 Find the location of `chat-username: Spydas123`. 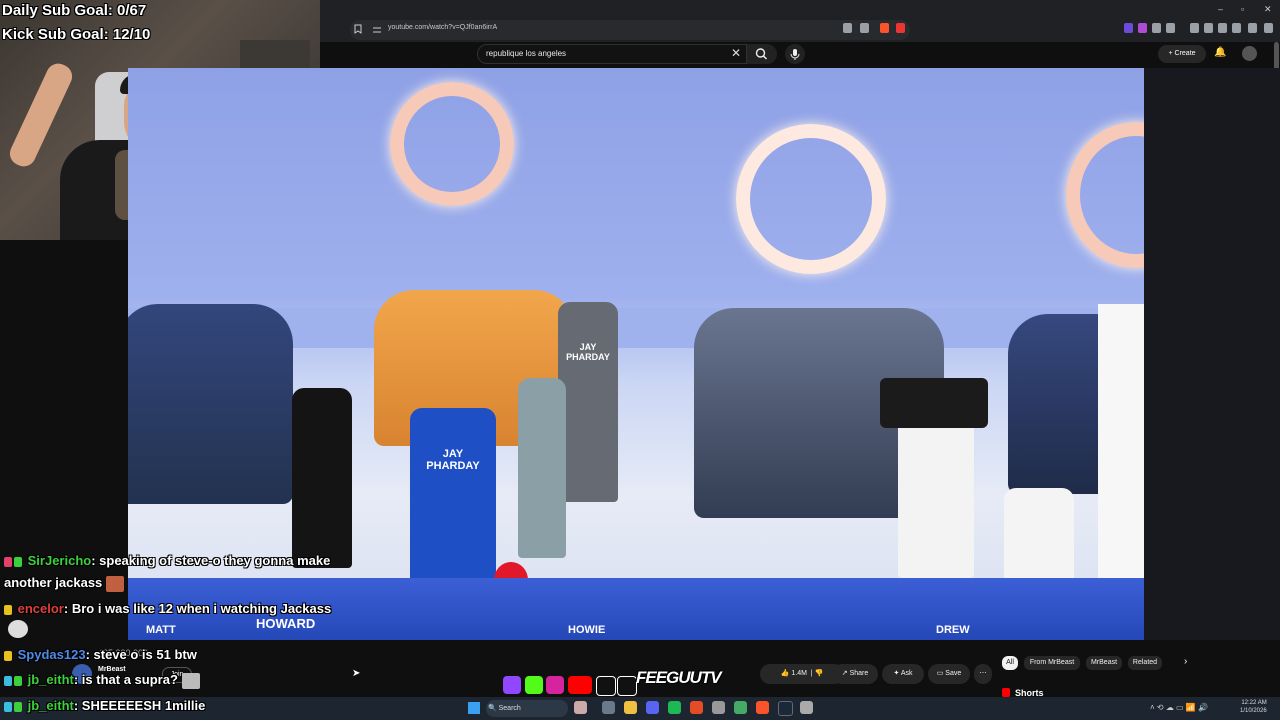

chat-username: Spydas123 is located at coordinates (51, 654).